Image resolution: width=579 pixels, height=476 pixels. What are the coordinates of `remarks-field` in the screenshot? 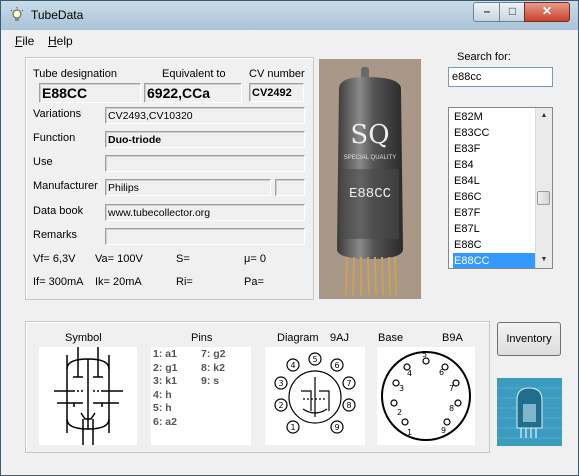 It's located at (205, 236).